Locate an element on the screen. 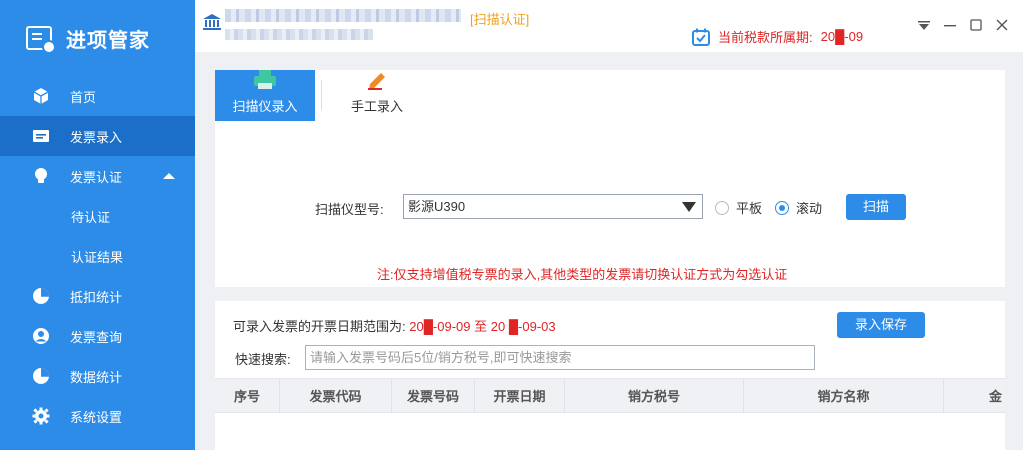 The width and height of the screenshot is (1023, 450). minimize-icon is located at coordinates (950, 26).